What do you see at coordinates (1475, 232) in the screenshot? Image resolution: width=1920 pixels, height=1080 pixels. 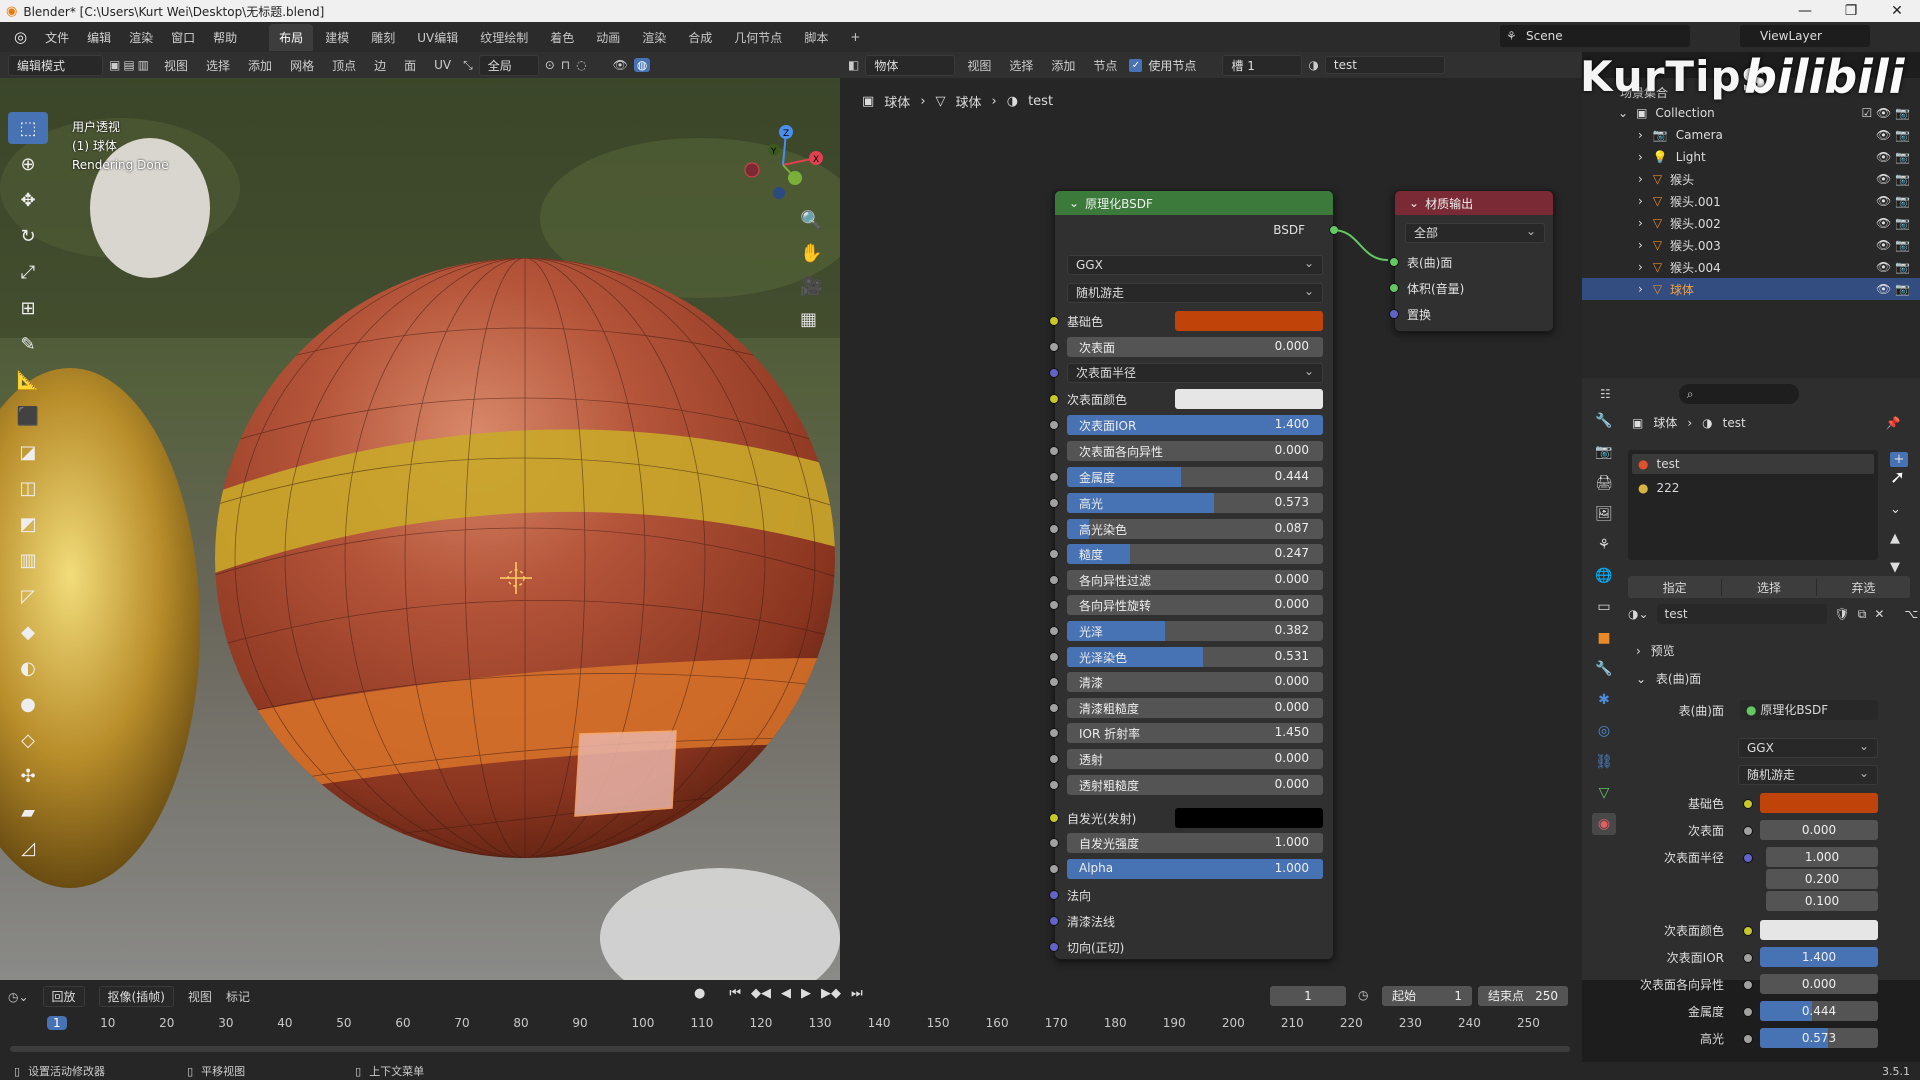 I see `output-target-dropdown: 全部` at bounding box center [1475, 232].